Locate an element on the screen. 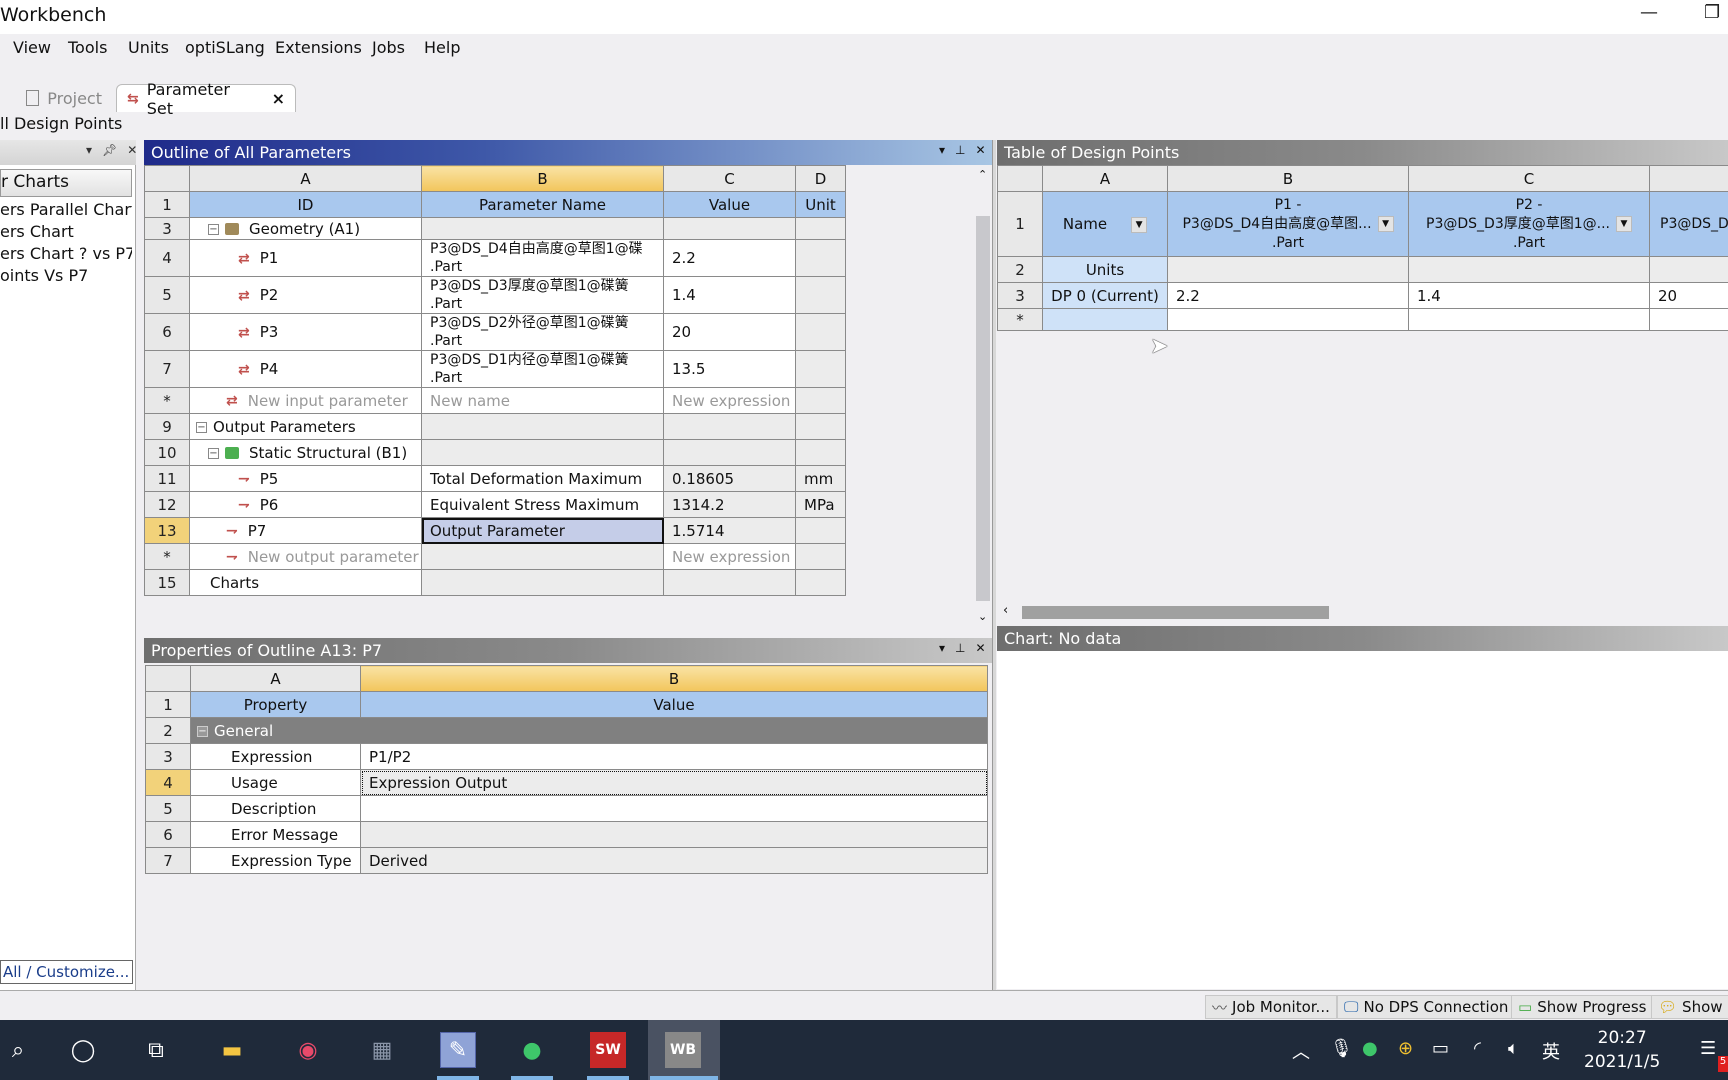 The image size is (1728, 1080). design-point-name: DP 0 (Current) is located at coordinates (1105, 295).